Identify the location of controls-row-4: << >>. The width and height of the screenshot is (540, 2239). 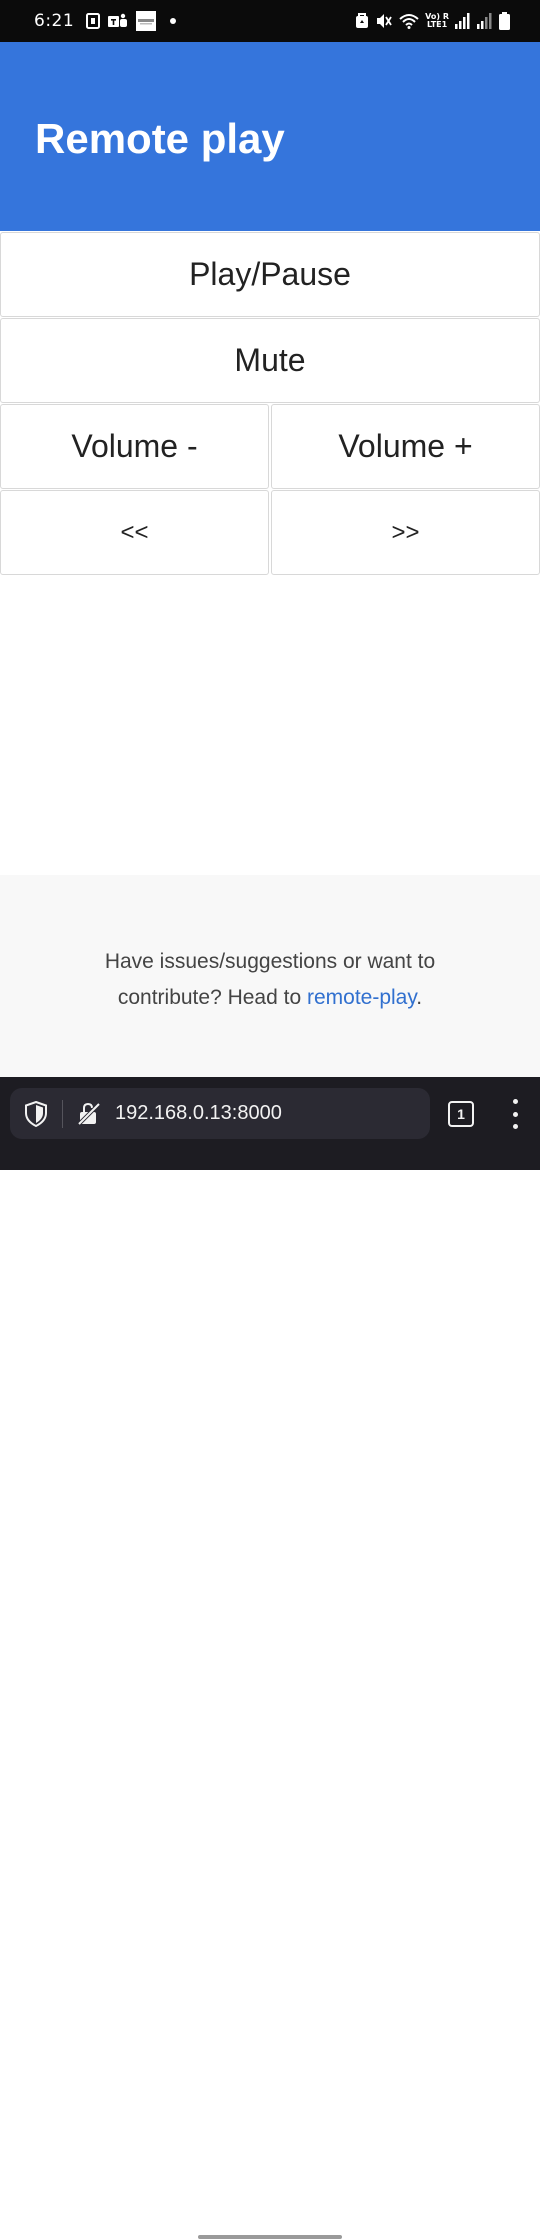
(270, 533).